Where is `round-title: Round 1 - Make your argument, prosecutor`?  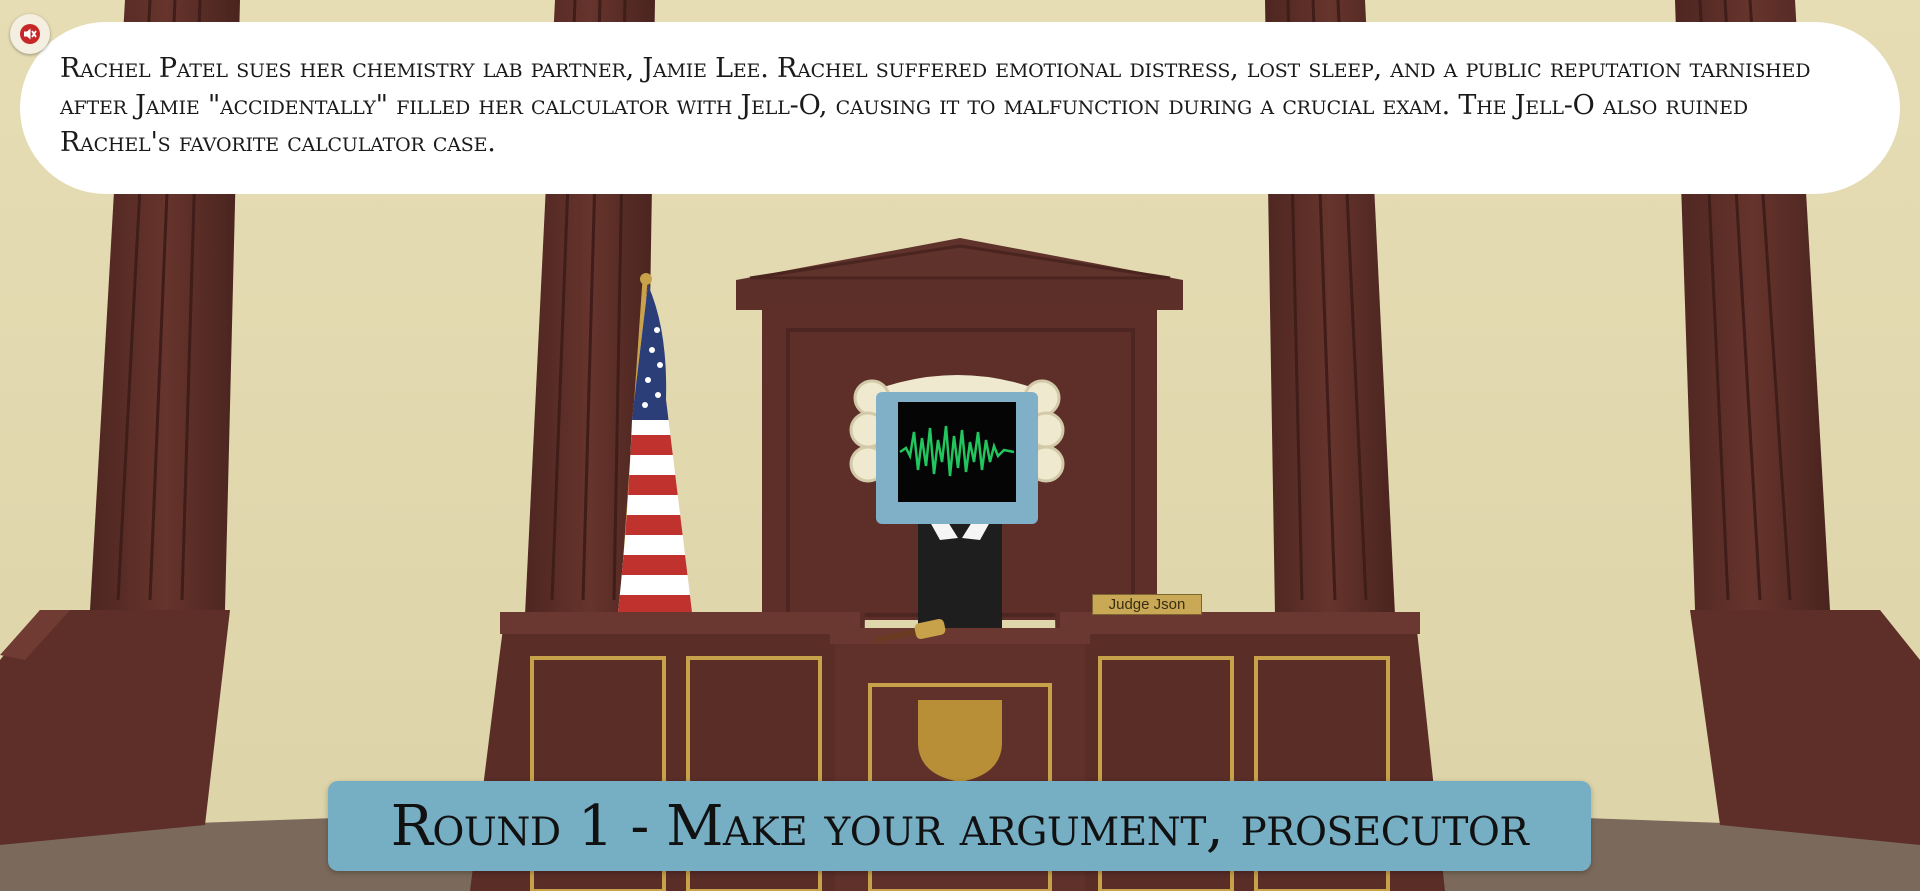 round-title: Round 1 - Make your argument, prosecutor is located at coordinates (959, 826).